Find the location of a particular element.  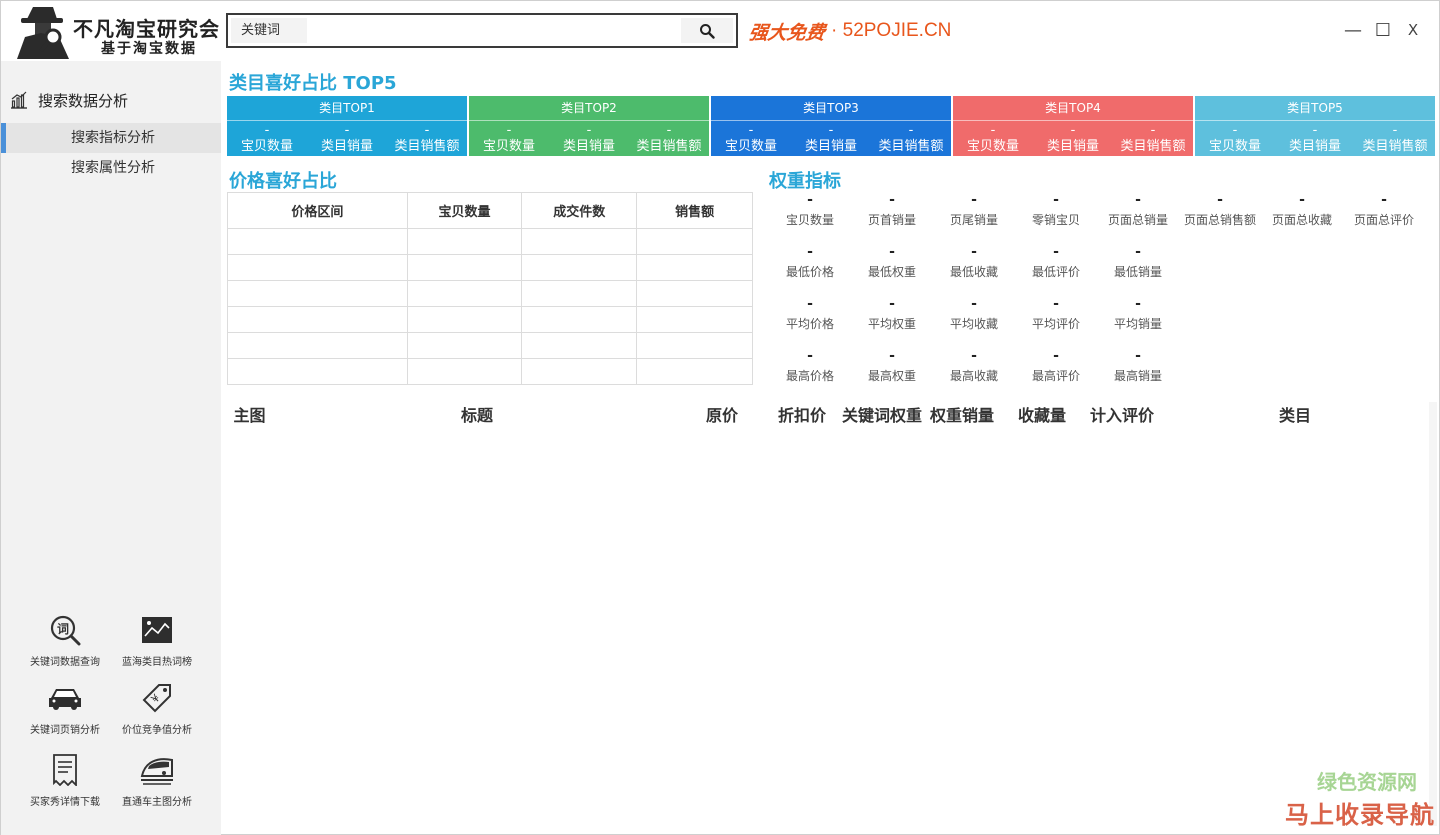

price-section-title: 价格喜好占比 is located at coordinates (283, 181).